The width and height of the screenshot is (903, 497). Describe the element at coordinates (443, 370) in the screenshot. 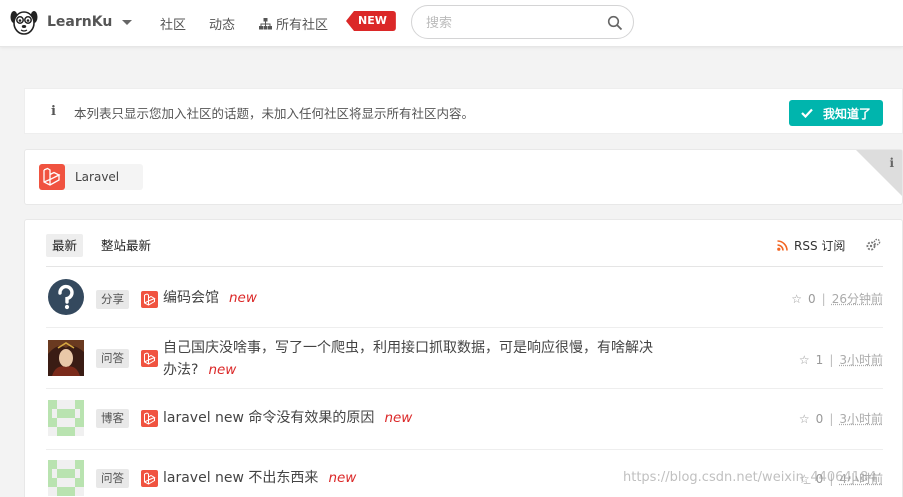

I see `topic-title-line2-wrap: 办法? new` at that location.